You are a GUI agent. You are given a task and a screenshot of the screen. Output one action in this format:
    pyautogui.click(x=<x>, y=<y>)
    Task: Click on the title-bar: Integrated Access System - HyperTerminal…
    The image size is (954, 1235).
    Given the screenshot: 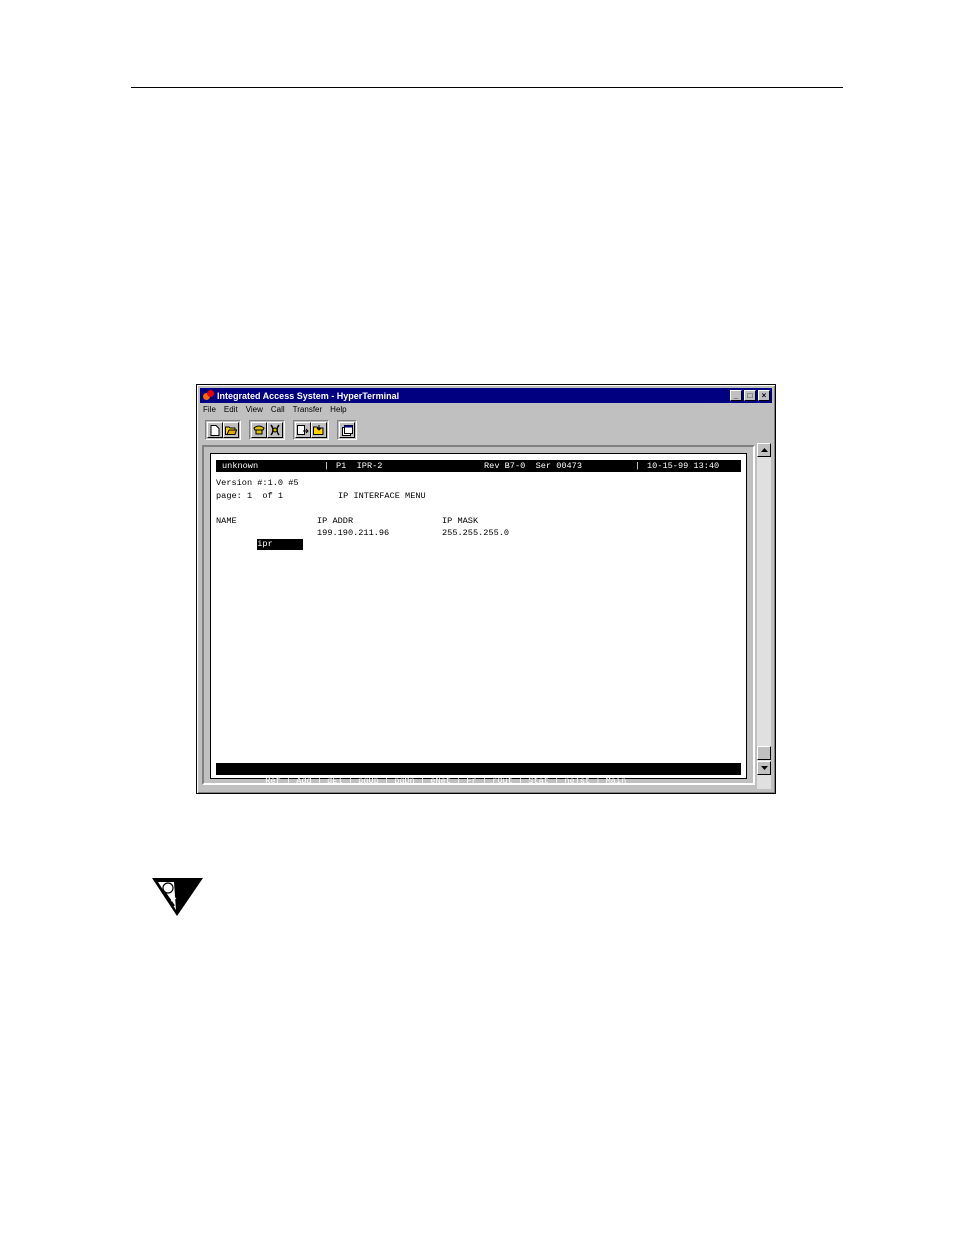 What is the action you would take?
    pyautogui.click(x=486, y=395)
    